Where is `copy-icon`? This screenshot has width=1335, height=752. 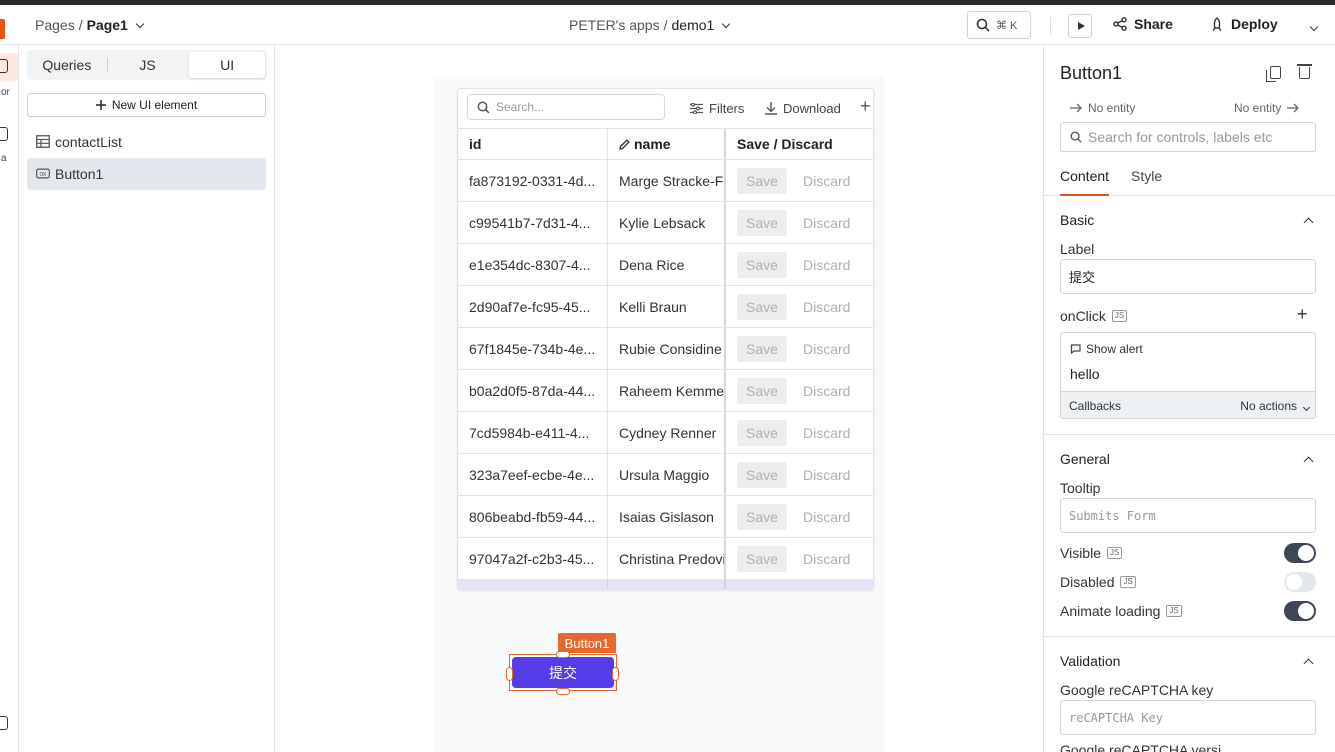
copy-icon is located at coordinates (1273, 74).